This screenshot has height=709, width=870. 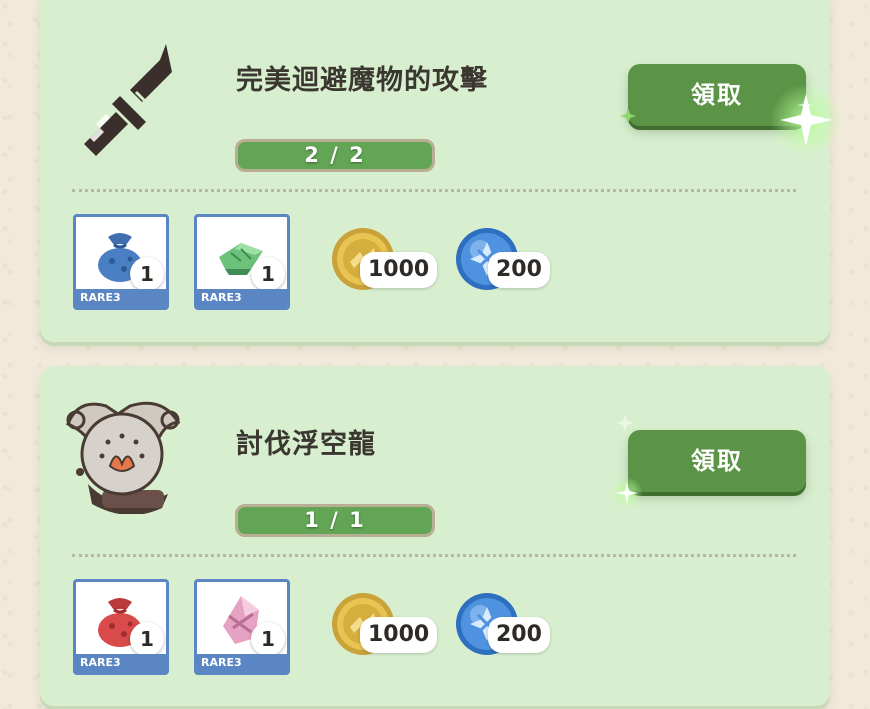 I want to click on sword-icon, so click(x=141, y=101).